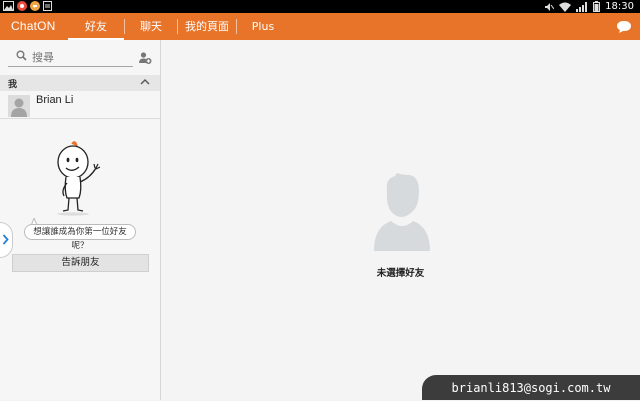 This screenshot has width=640, height=401. Describe the element at coordinates (55, 100) in the screenshot. I see `friend-name: Brian Li` at that location.